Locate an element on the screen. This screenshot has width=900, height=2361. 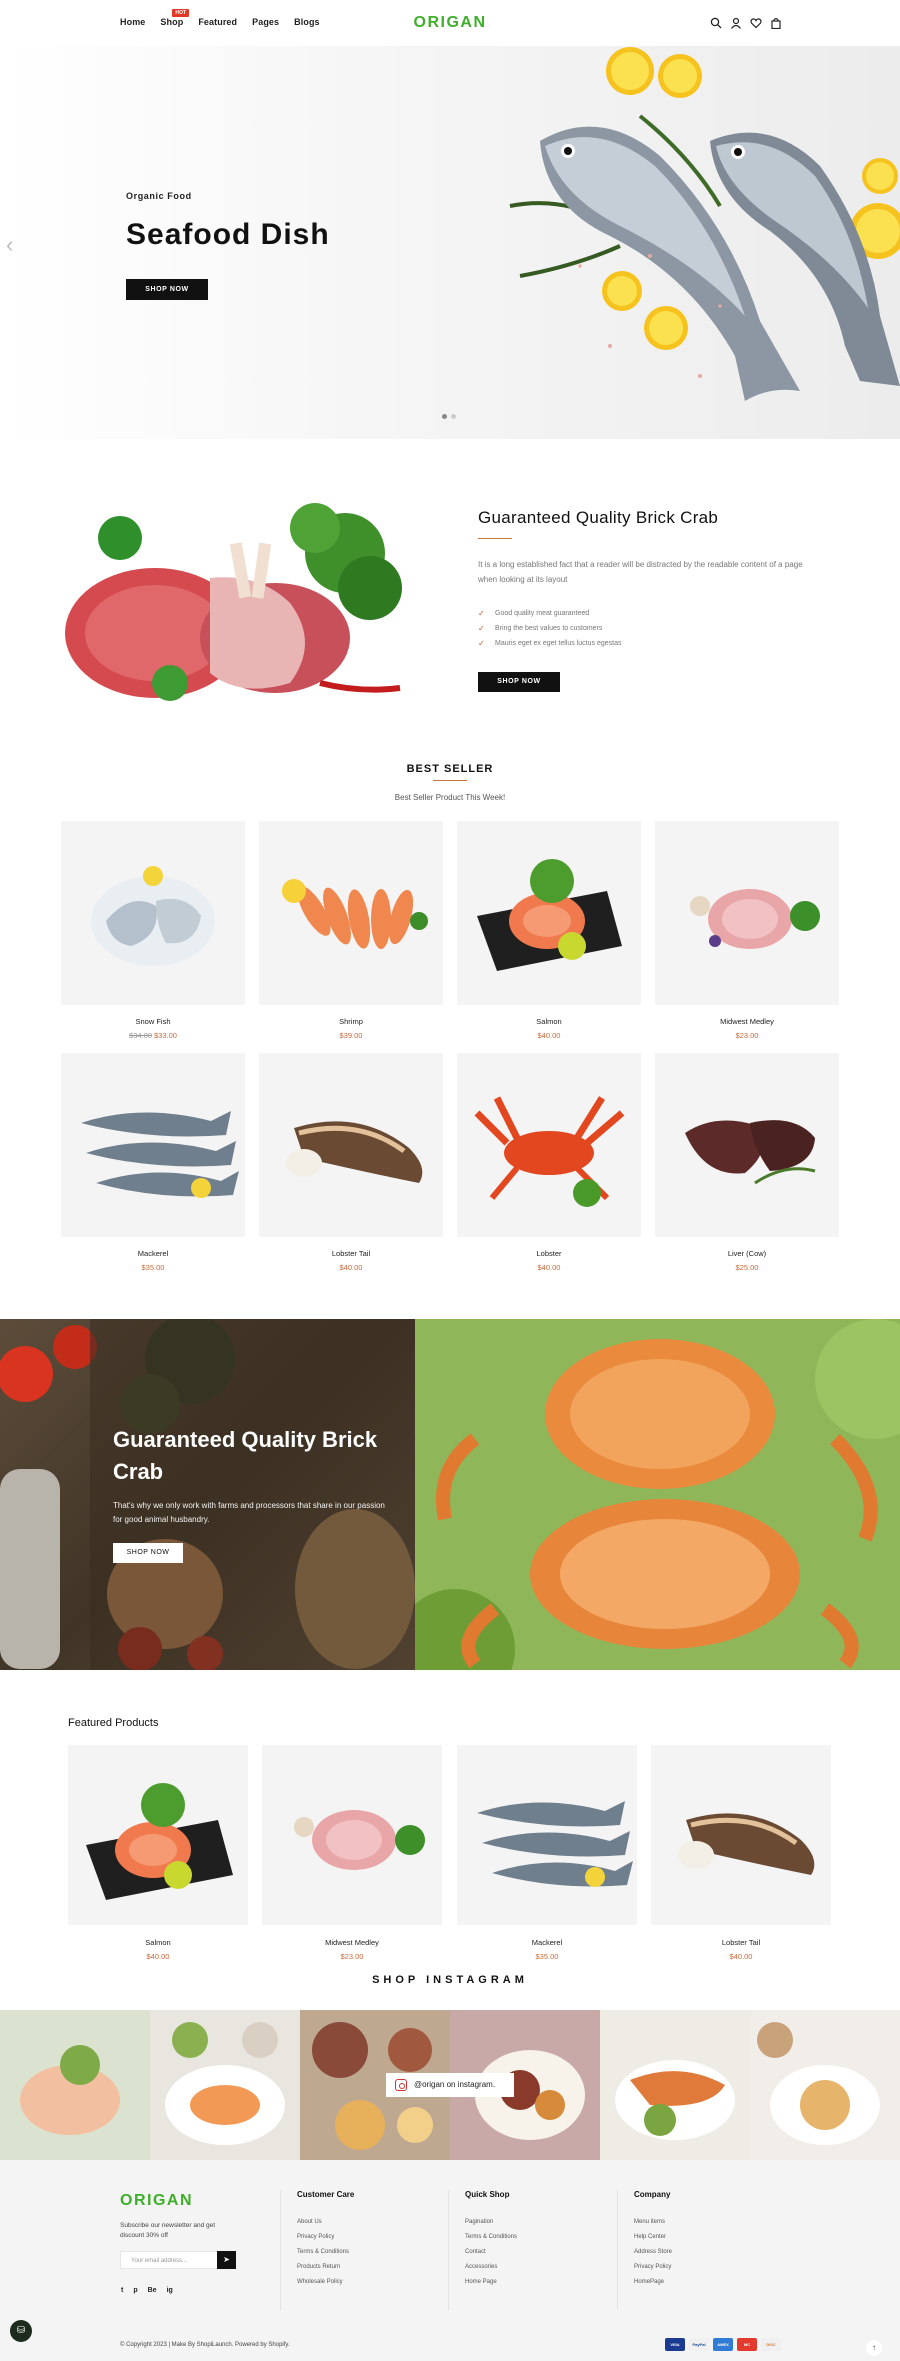
amex-icon: AMEX is located at coordinates (723, 2344).